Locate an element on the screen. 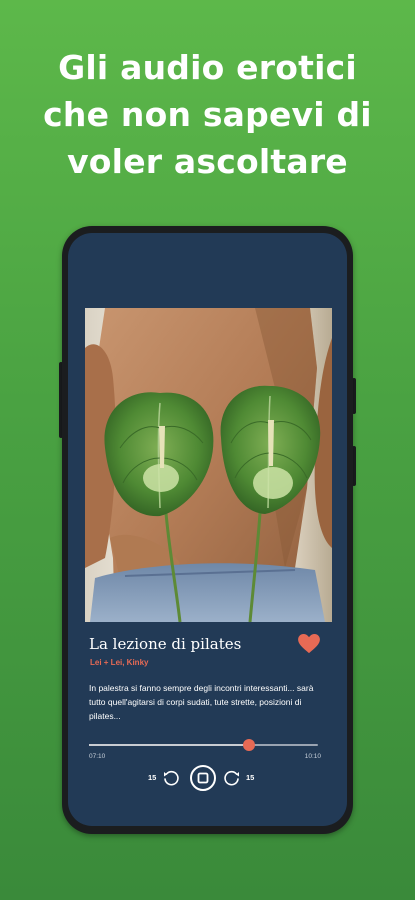 The image size is (415, 900). total-time: 10:10 is located at coordinates (312, 756).